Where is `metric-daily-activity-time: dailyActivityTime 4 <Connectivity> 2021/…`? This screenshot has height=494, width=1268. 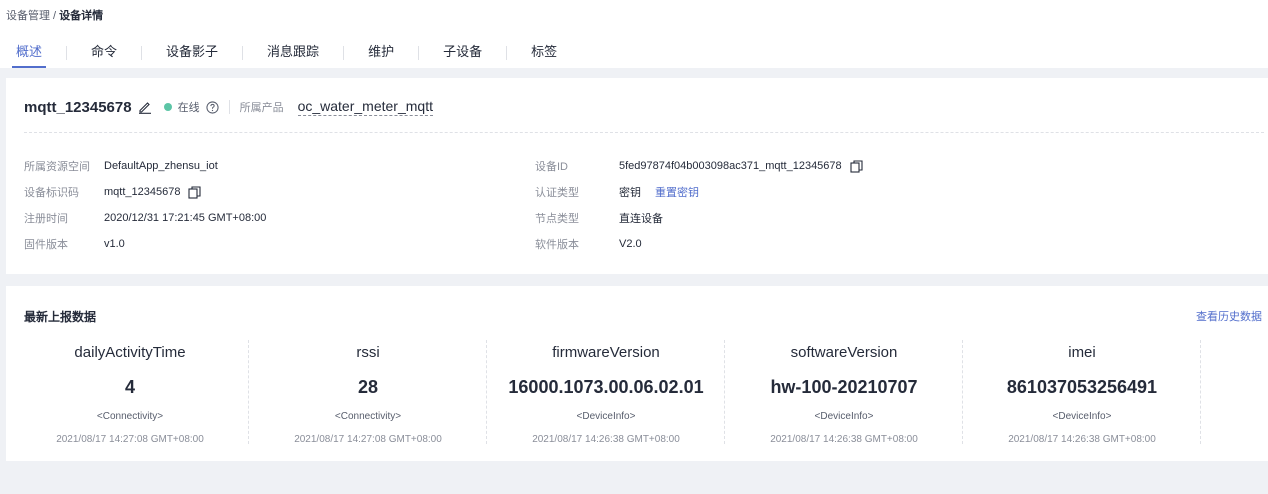
metric-daily-activity-time: dailyActivityTime 4 <Connectivity> 2021/… is located at coordinates (130, 393).